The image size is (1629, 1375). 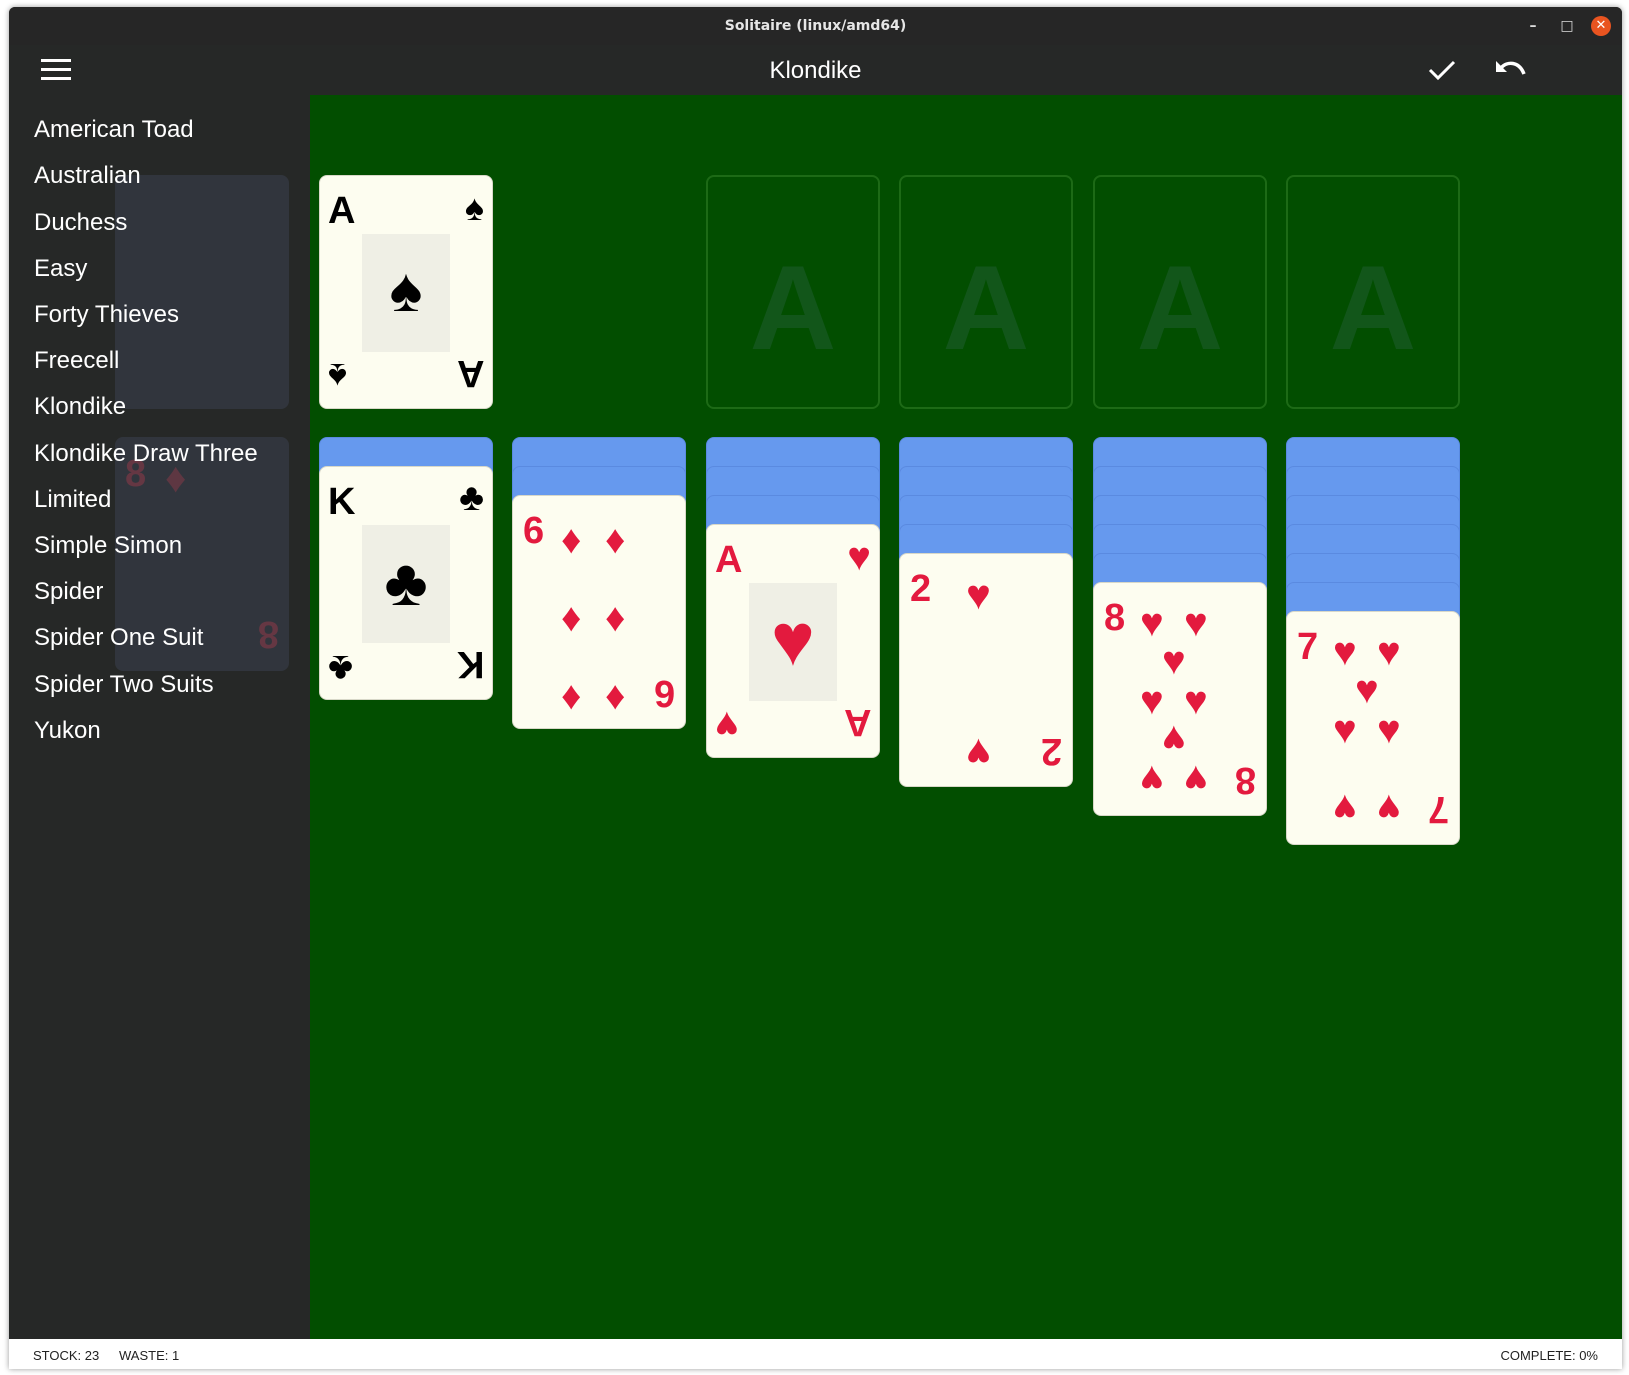 I want to click on waste-count: WASTE: 1, so click(x=149, y=1355).